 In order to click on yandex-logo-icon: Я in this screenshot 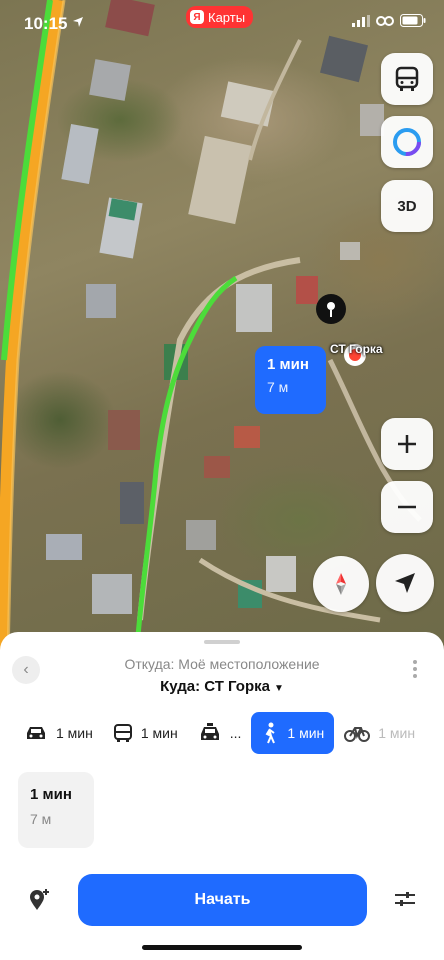, I will do `click(197, 17)`.